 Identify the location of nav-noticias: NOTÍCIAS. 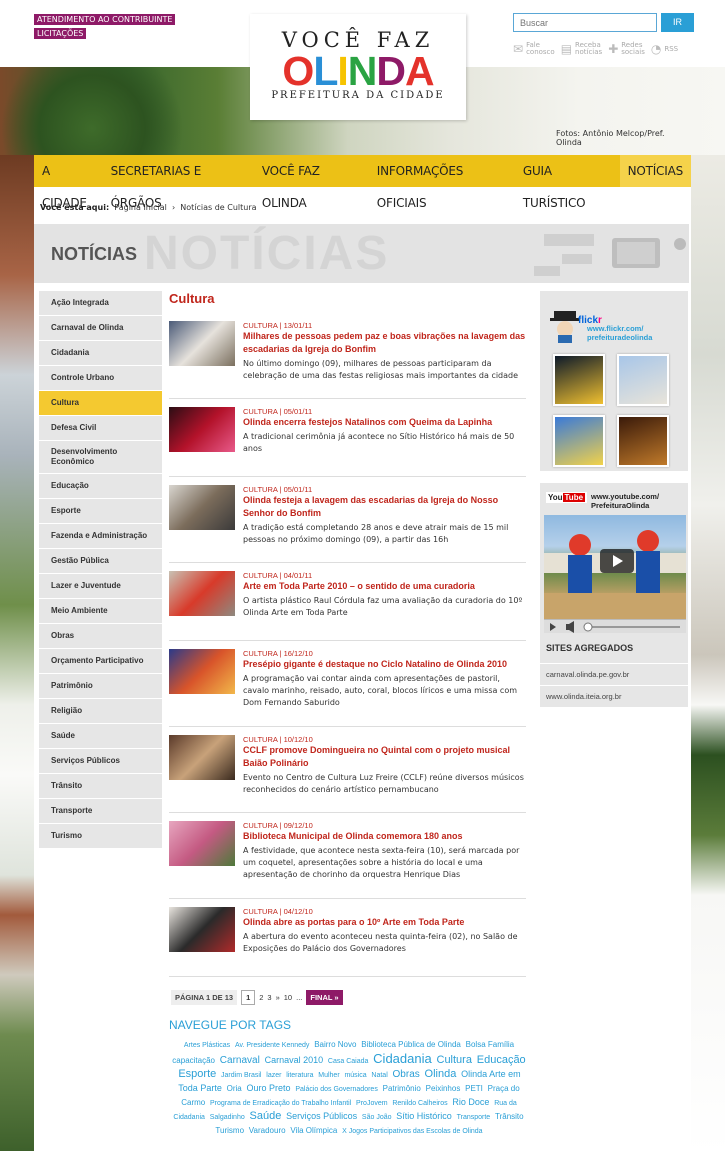
(655, 171).